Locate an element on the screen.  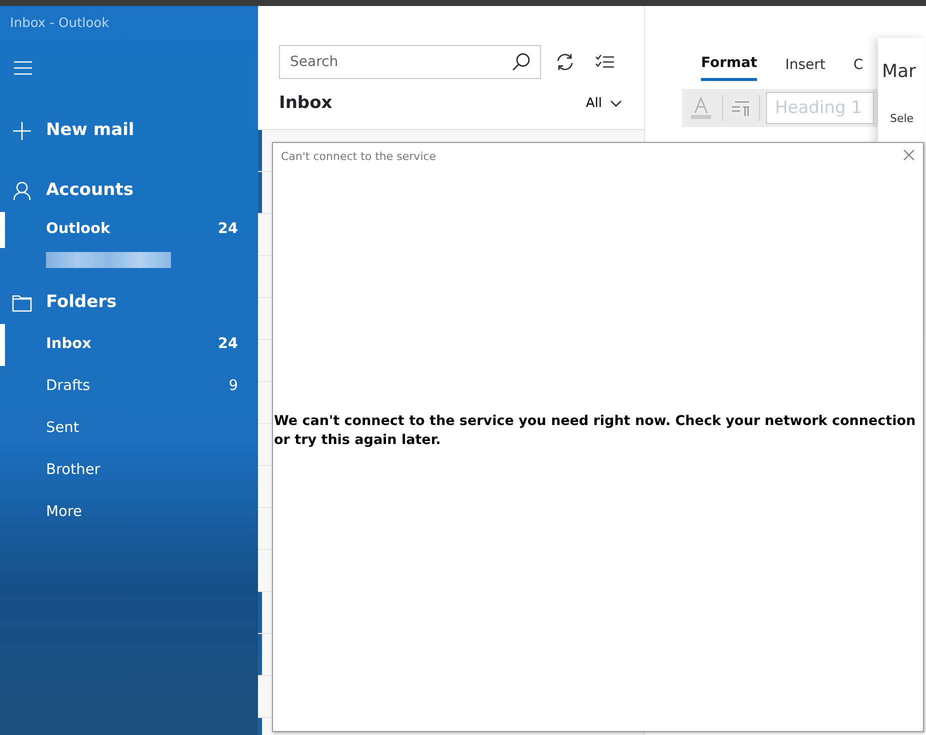
section-heading: Accounts is located at coordinates (90, 190).